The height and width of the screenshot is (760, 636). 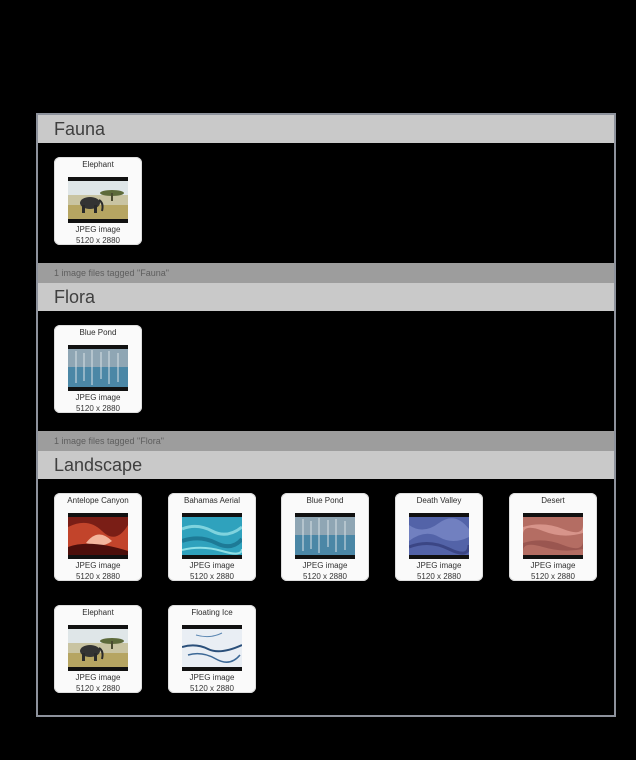 I want to click on image-tile: Desert JPEG image 5120 x 2880, so click(x=553, y=537).